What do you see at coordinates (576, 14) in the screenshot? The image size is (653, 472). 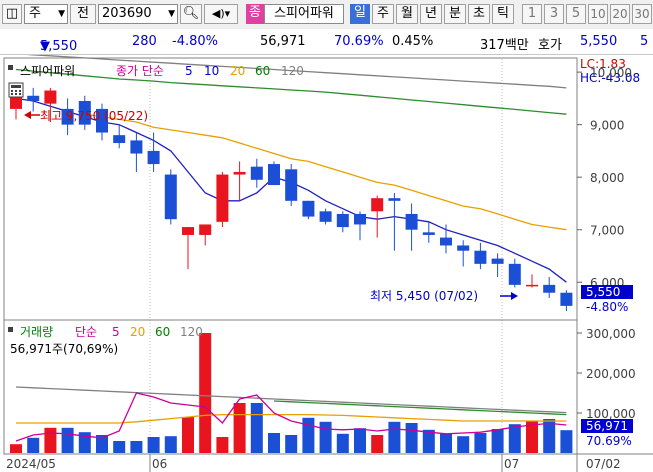 I see `minute-5: 5` at bounding box center [576, 14].